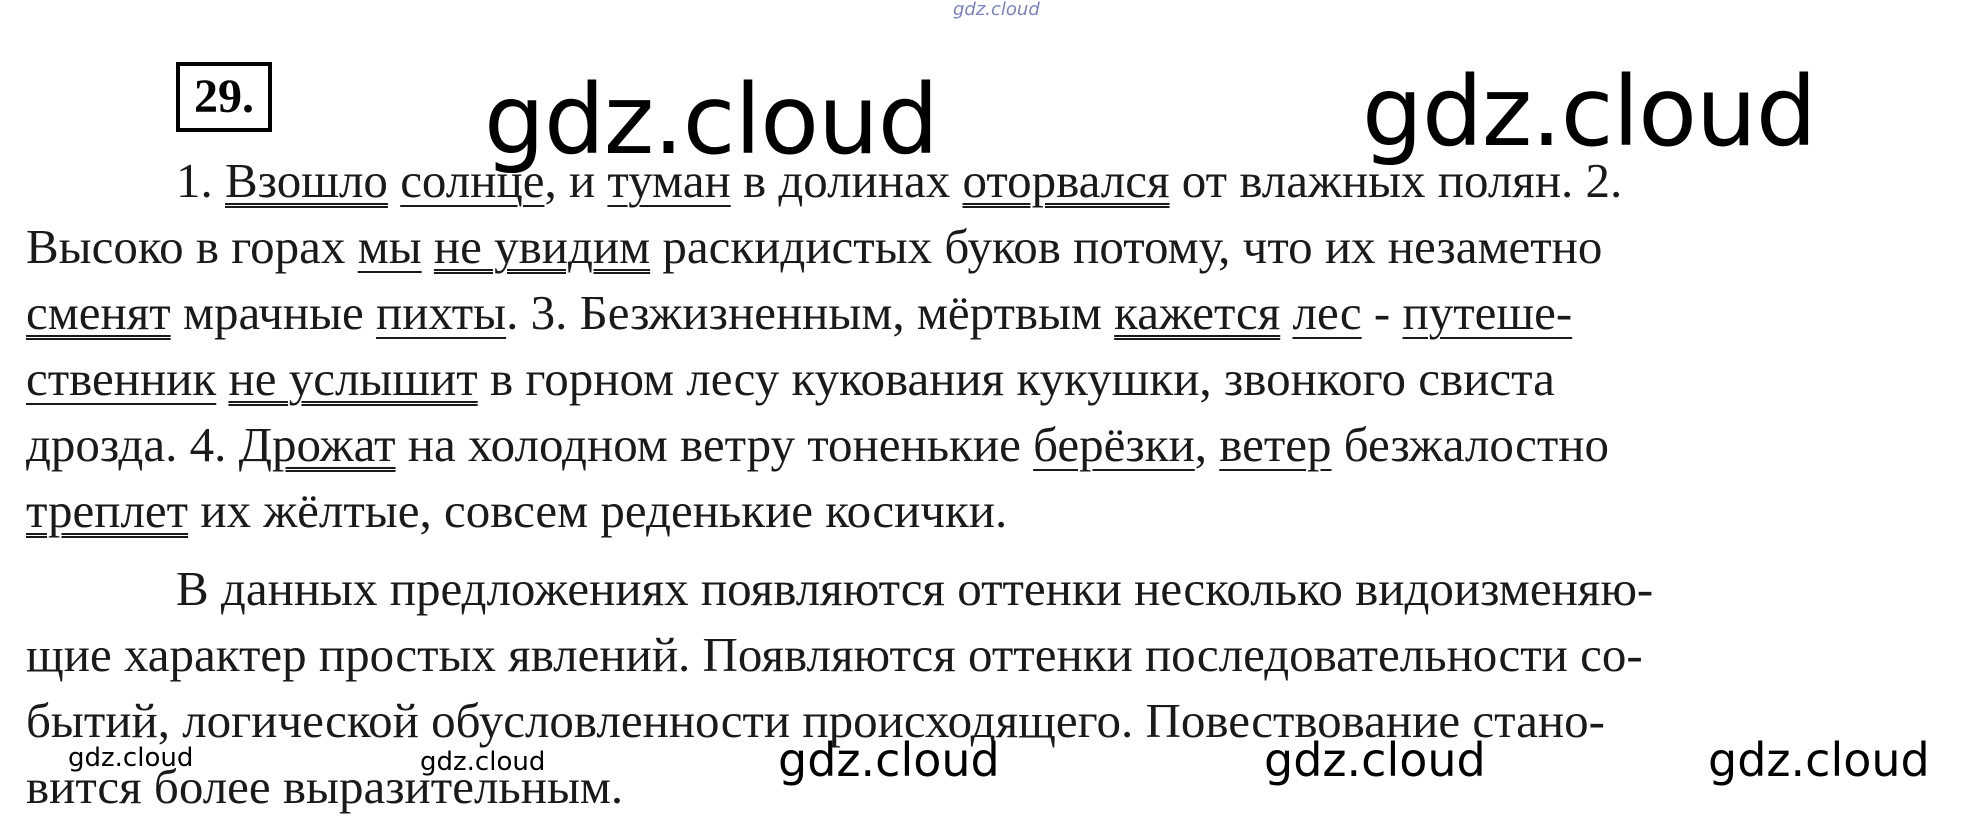 The width and height of the screenshot is (1979, 831). What do you see at coordinates (542, 246) in the screenshot?
I see `predicate: не увидим` at bounding box center [542, 246].